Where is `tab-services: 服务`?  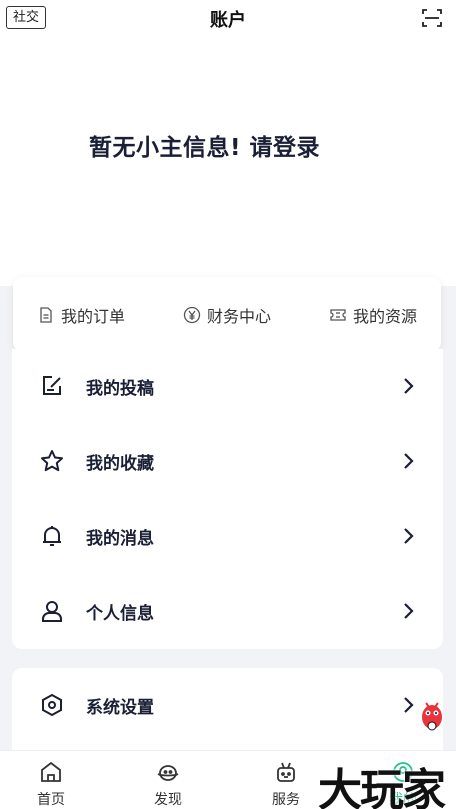 tab-services: 服务 is located at coordinates (286, 780).